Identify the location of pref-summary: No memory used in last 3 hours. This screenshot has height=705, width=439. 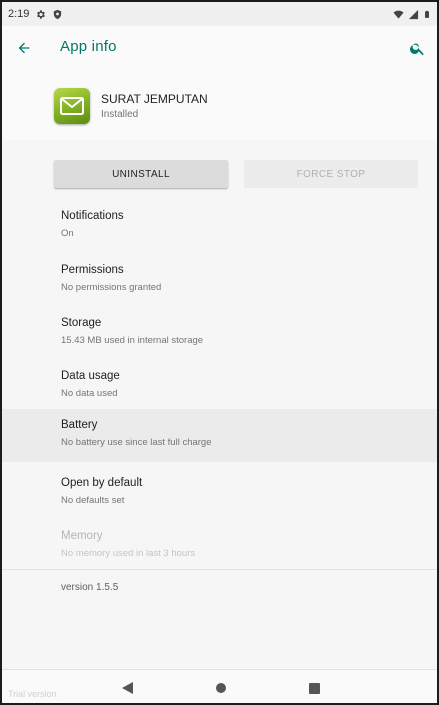
(128, 553).